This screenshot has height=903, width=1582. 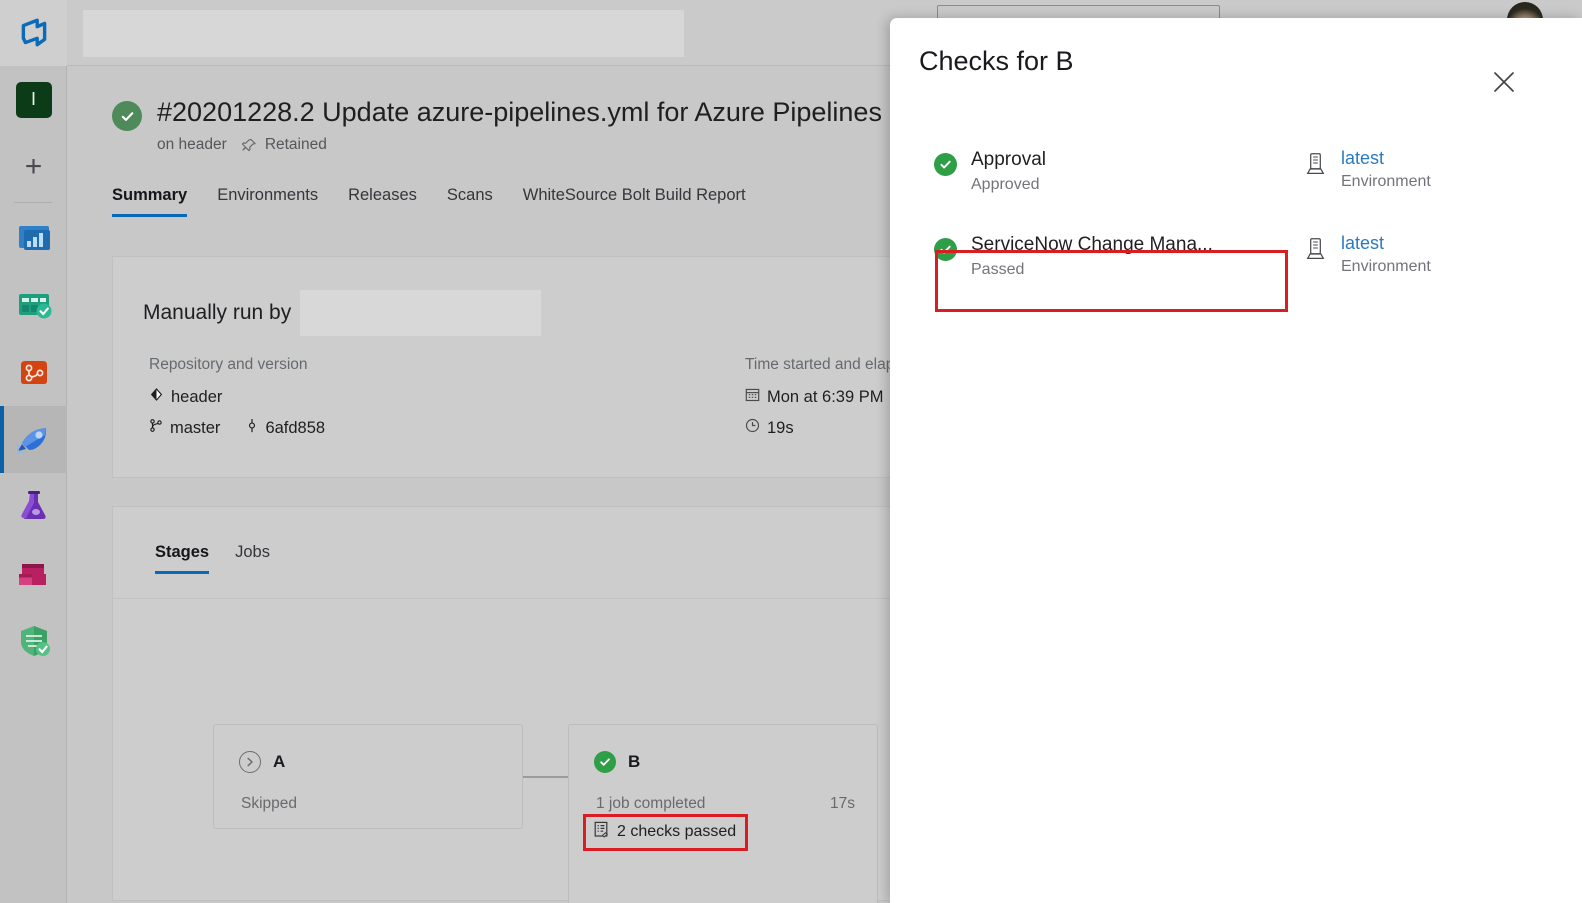 I want to click on tab-stages: Stages, so click(x=182, y=558).